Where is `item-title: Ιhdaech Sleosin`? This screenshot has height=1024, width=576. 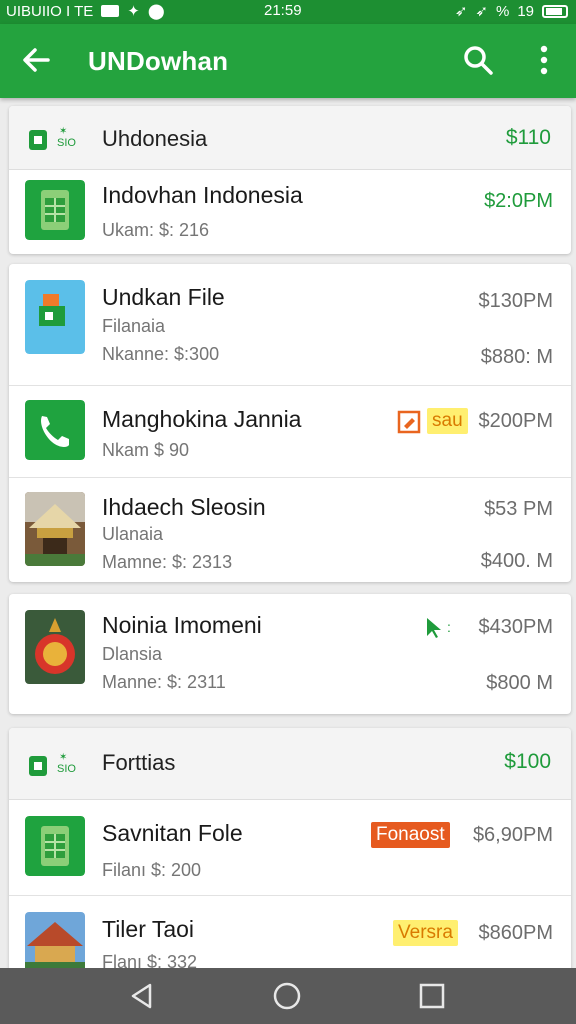 item-title: Ιhdaech Sleosin is located at coordinates (184, 507).